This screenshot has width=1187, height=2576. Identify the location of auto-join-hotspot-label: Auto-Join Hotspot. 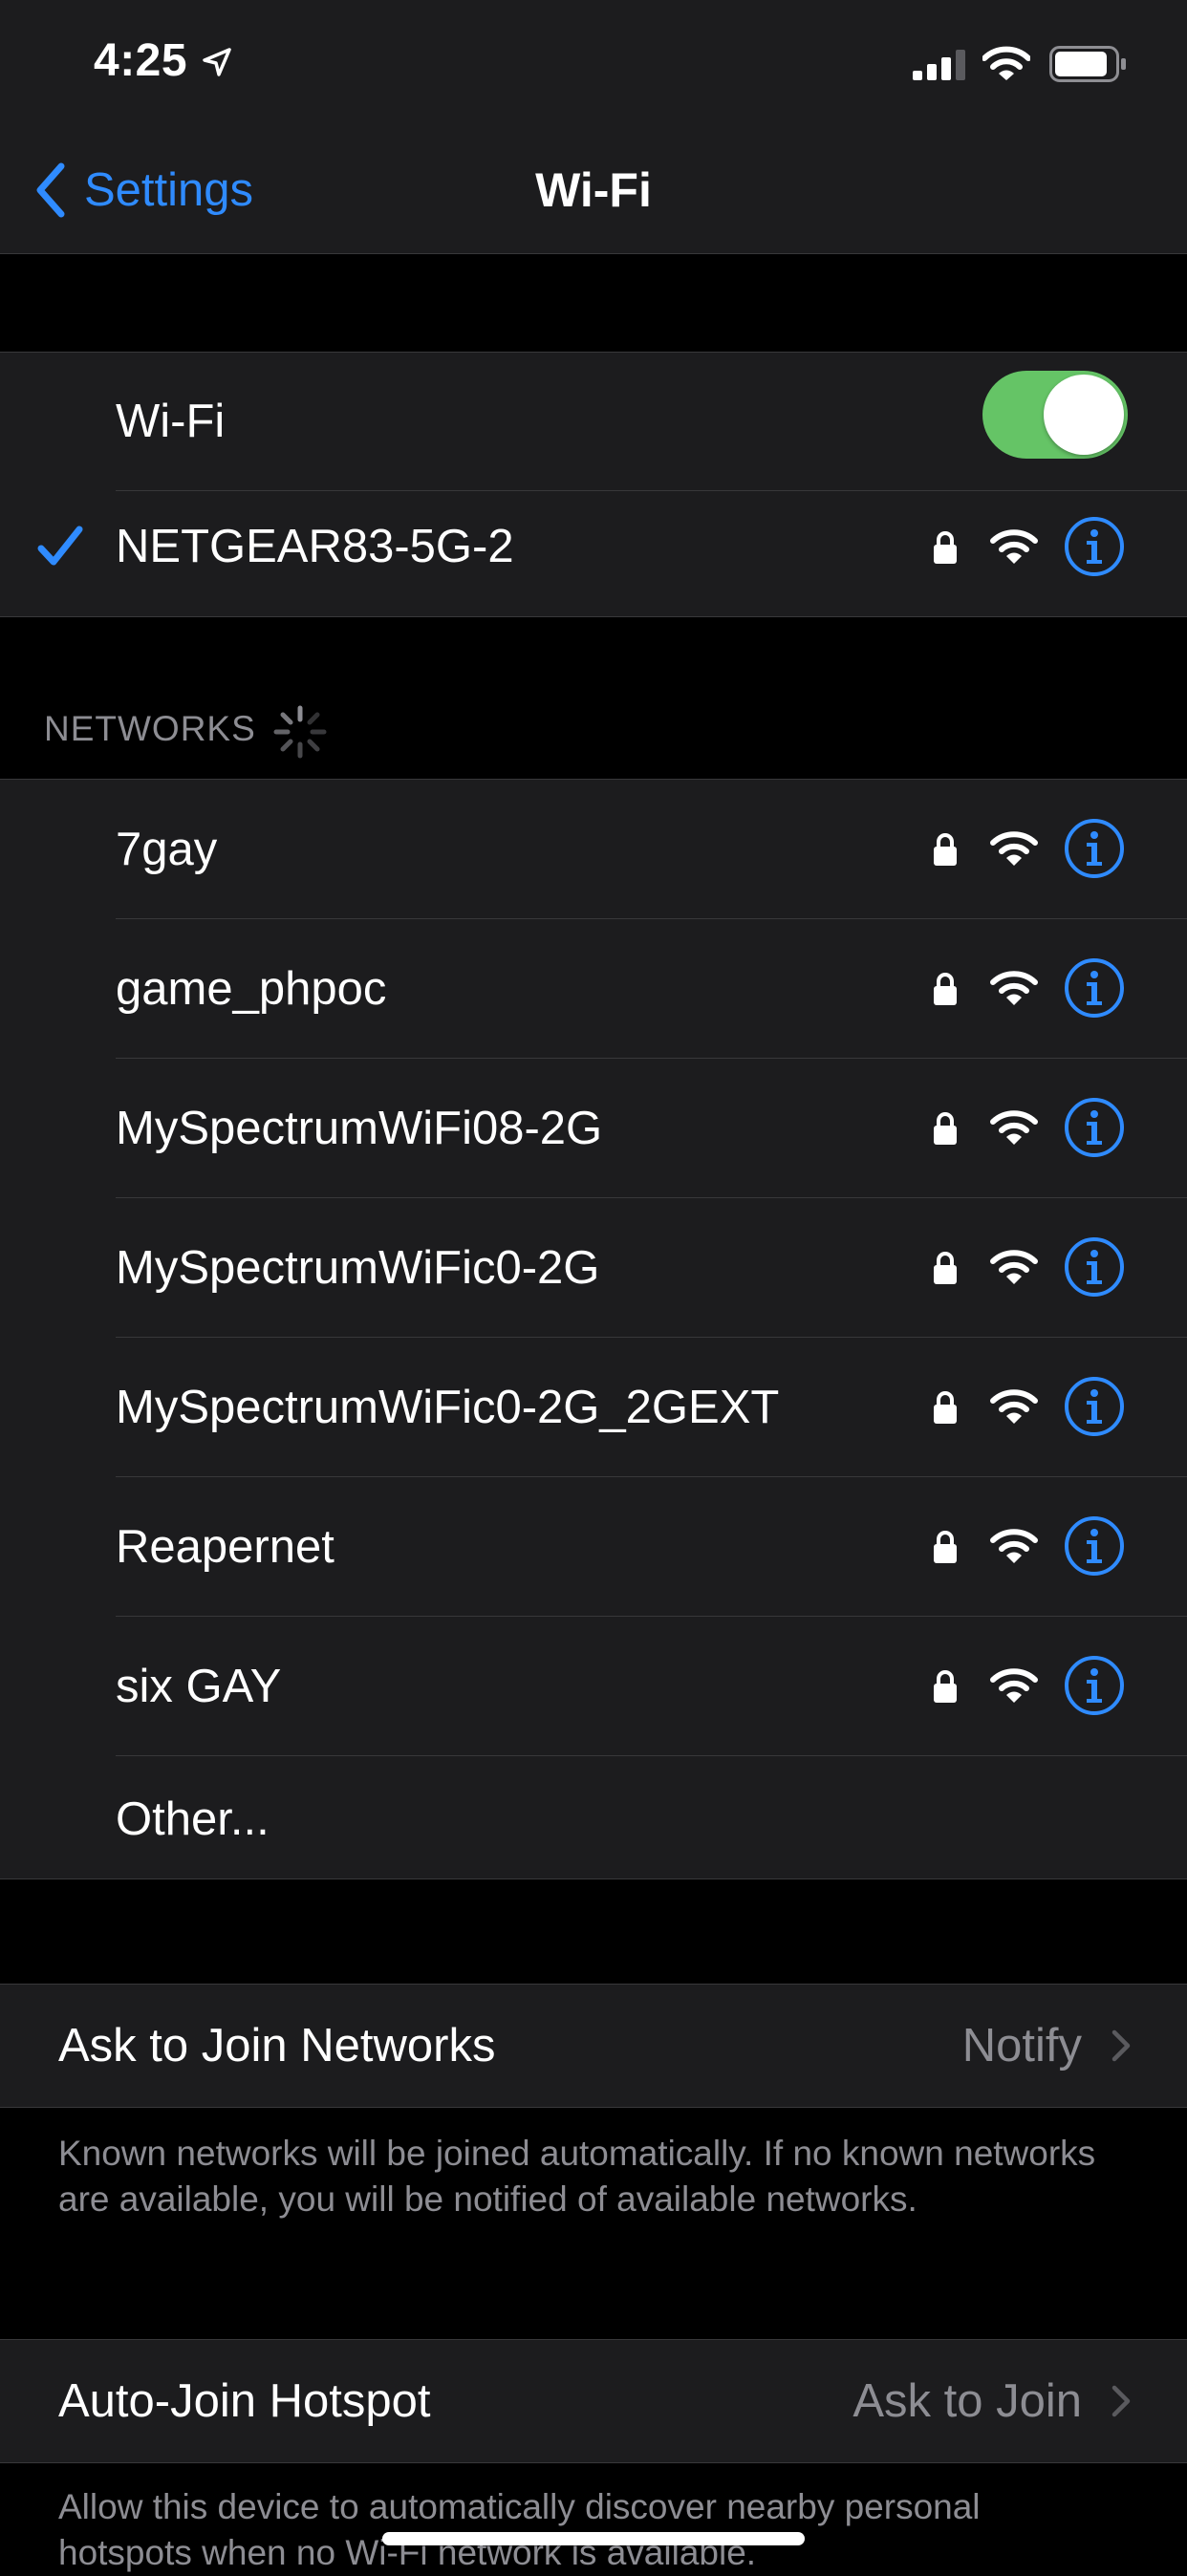
(244, 2401).